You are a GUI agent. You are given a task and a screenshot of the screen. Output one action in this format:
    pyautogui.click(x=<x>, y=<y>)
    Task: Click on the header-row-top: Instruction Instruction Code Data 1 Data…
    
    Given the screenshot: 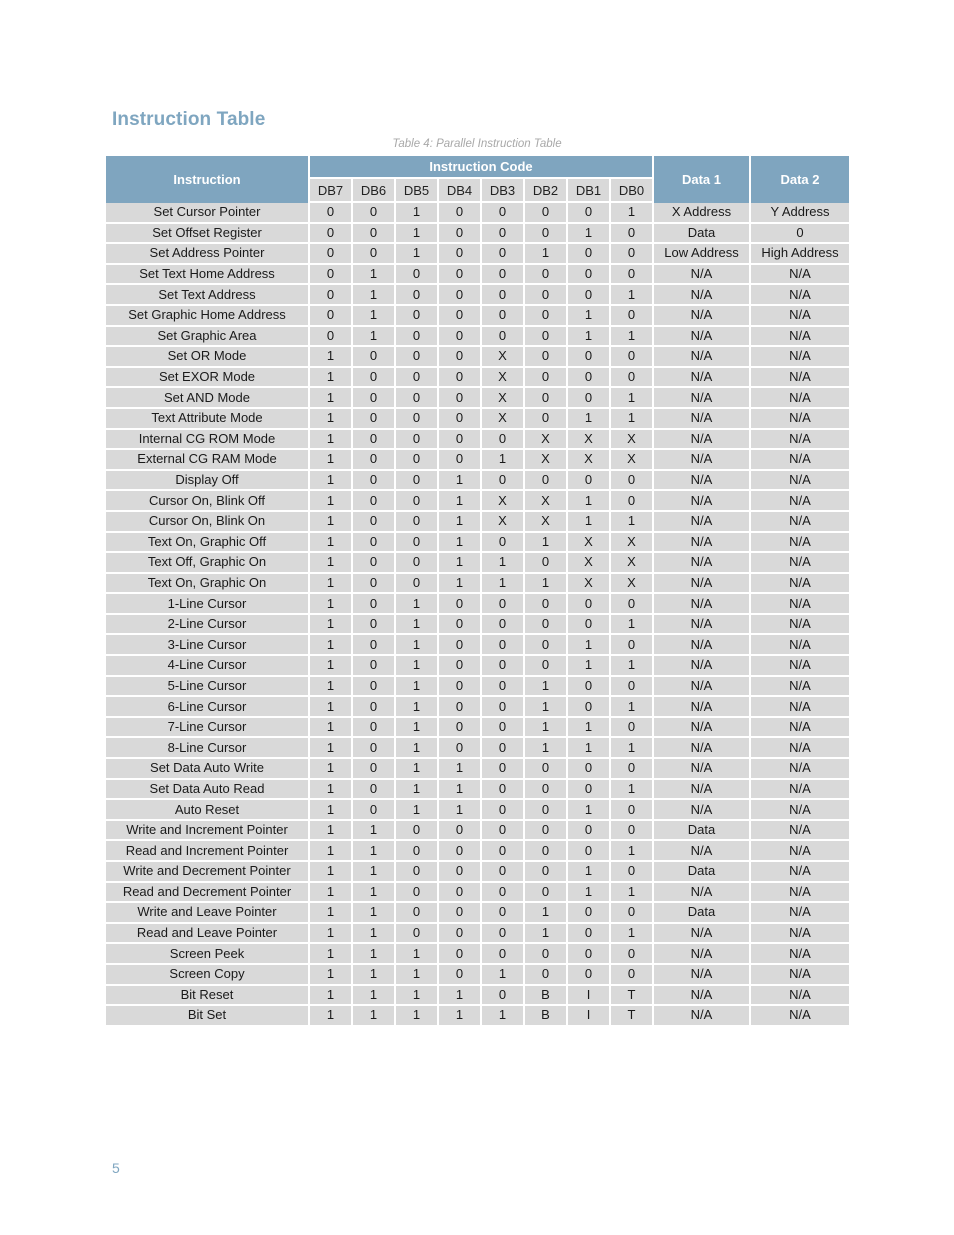 What is the action you would take?
    pyautogui.click(x=477, y=179)
    